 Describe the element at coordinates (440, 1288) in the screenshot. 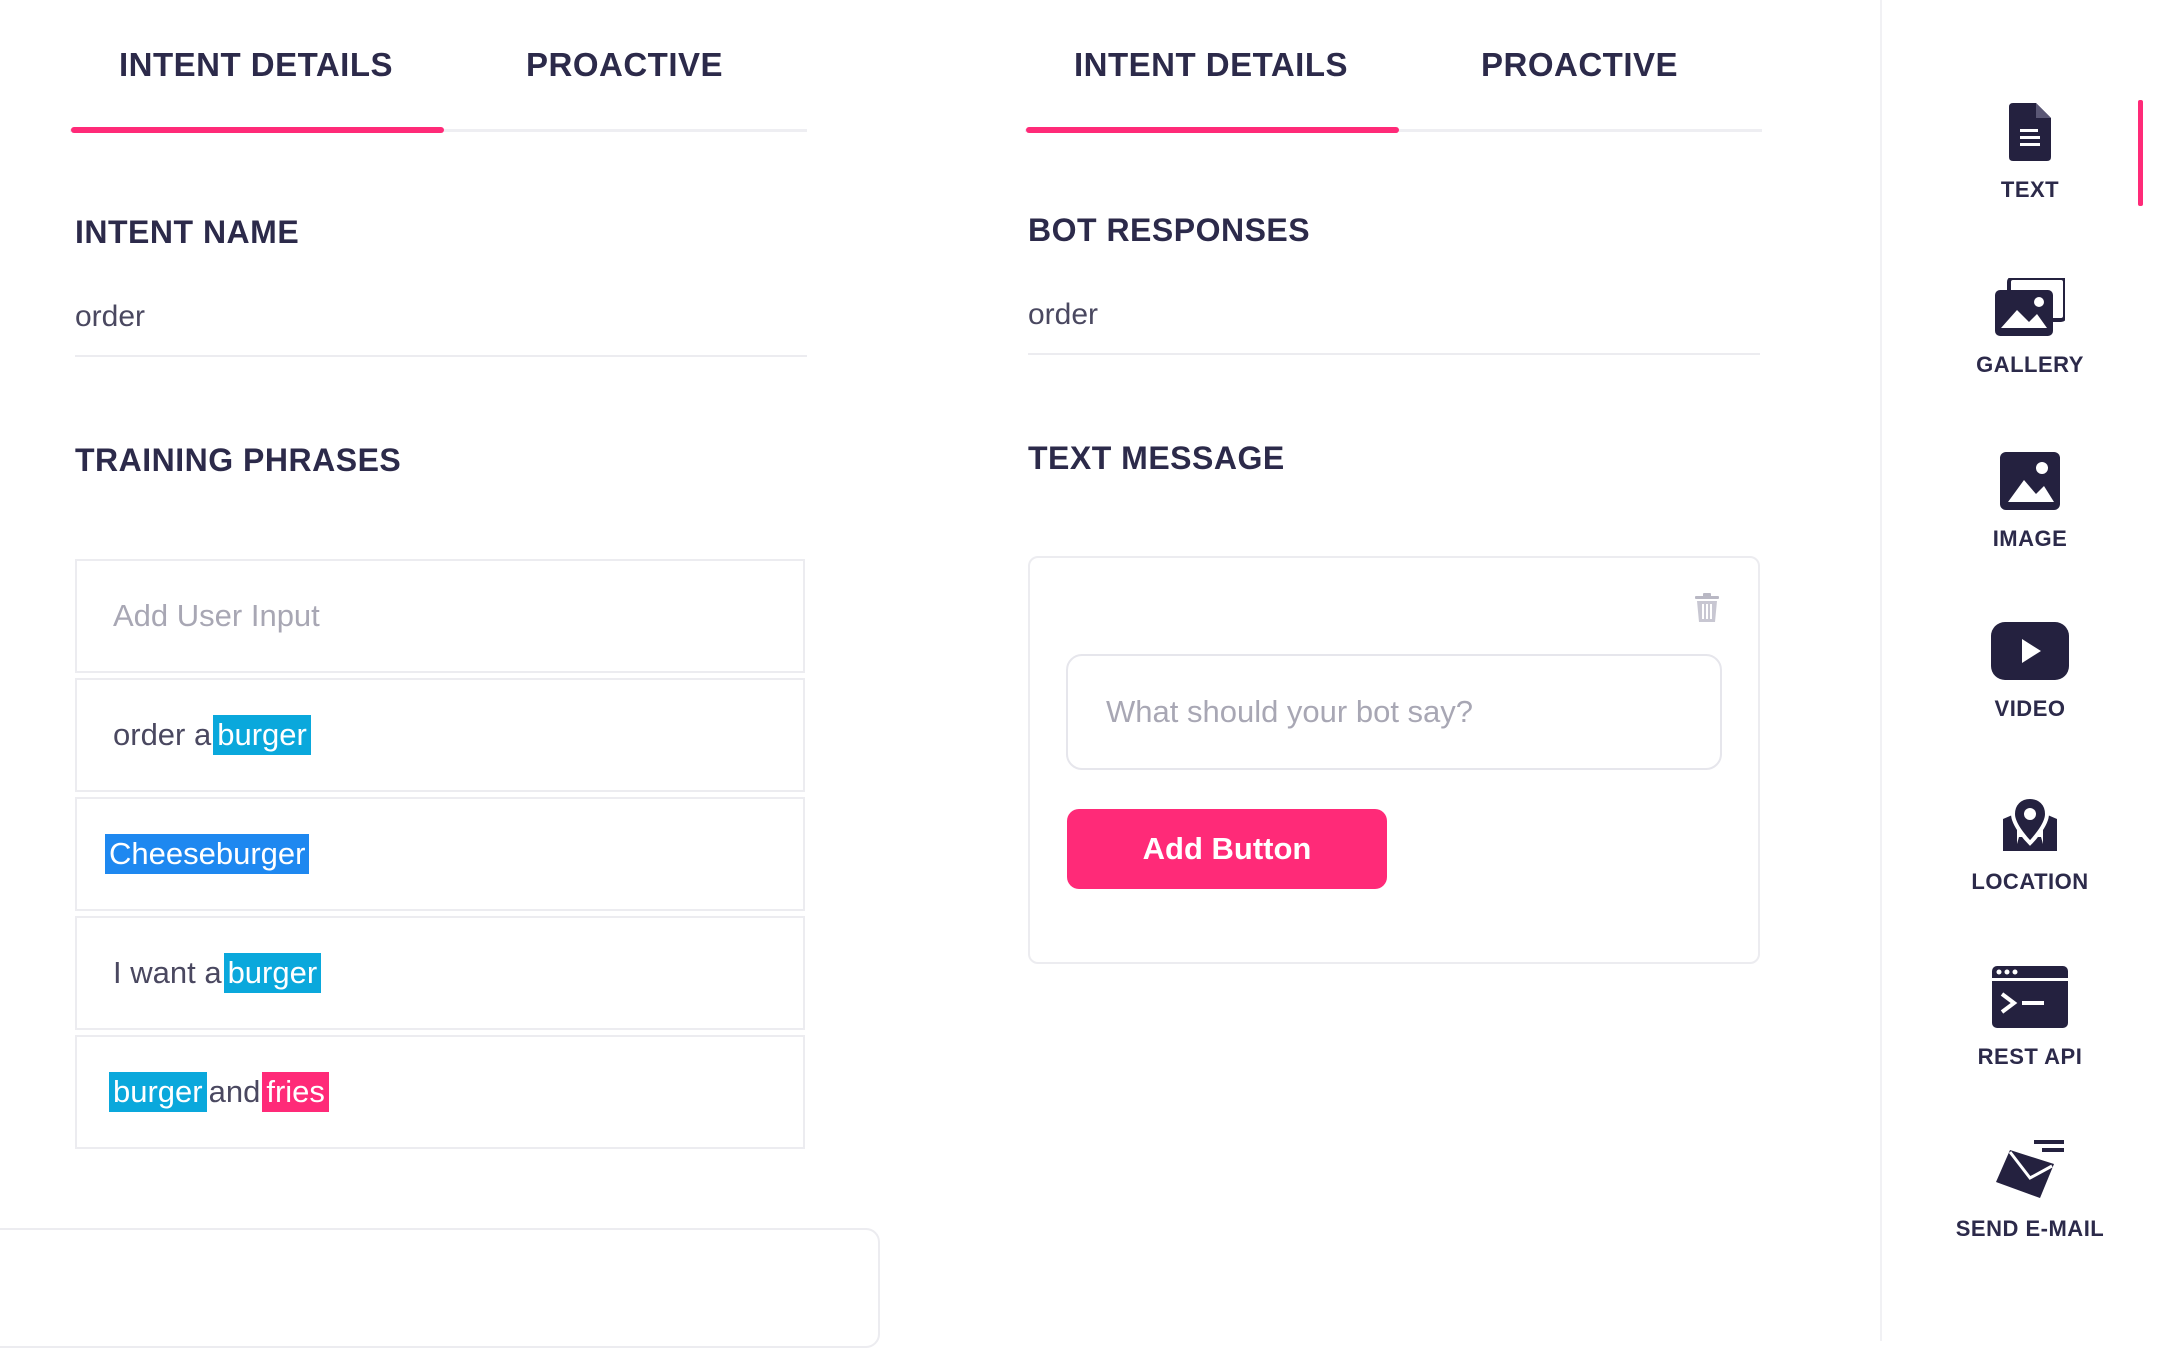

I see `bottom-card` at that location.